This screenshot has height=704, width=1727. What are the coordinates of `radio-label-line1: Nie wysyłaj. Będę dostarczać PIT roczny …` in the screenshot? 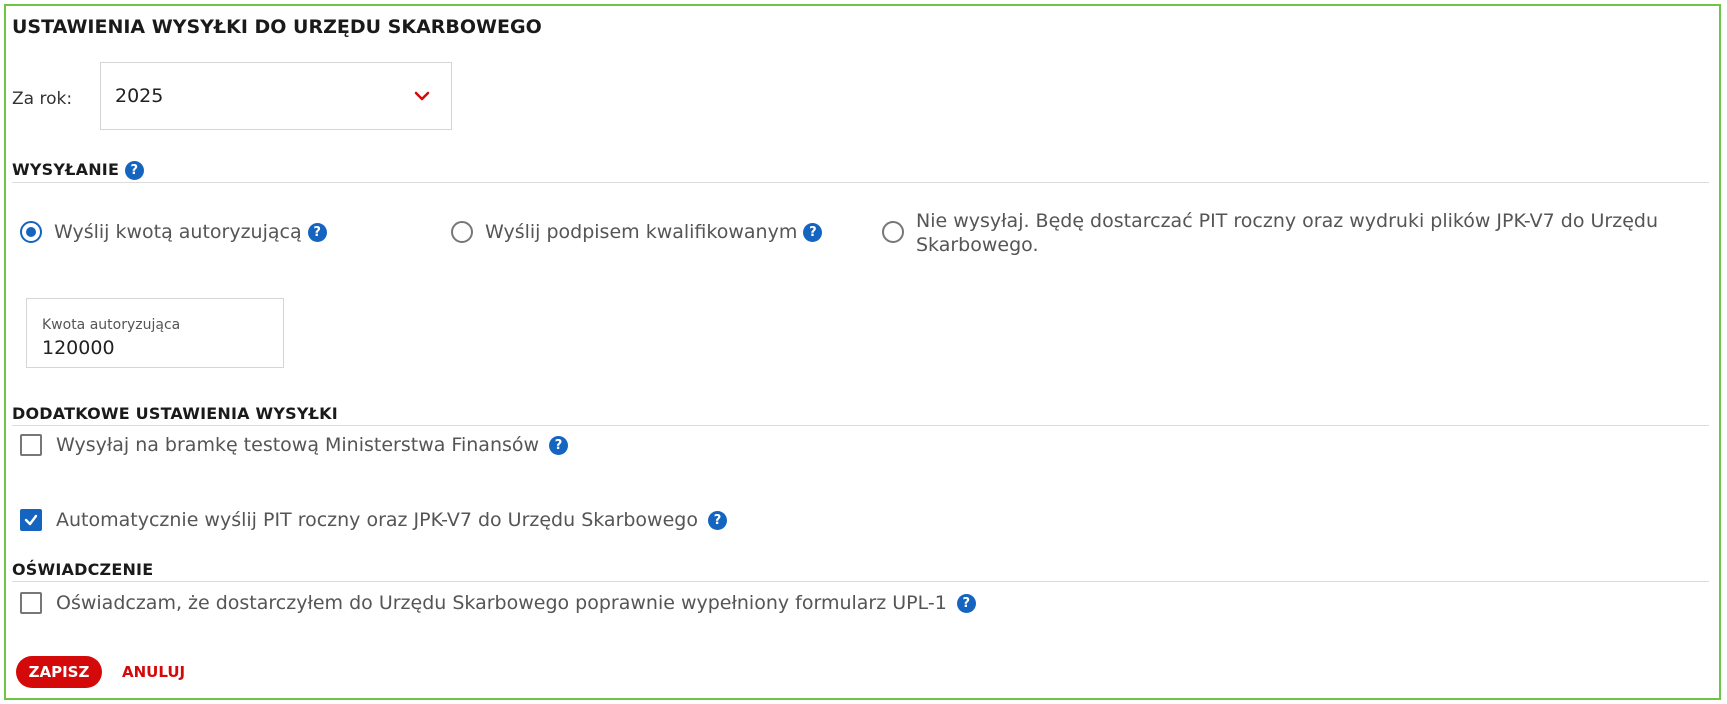 It's located at (1287, 221).